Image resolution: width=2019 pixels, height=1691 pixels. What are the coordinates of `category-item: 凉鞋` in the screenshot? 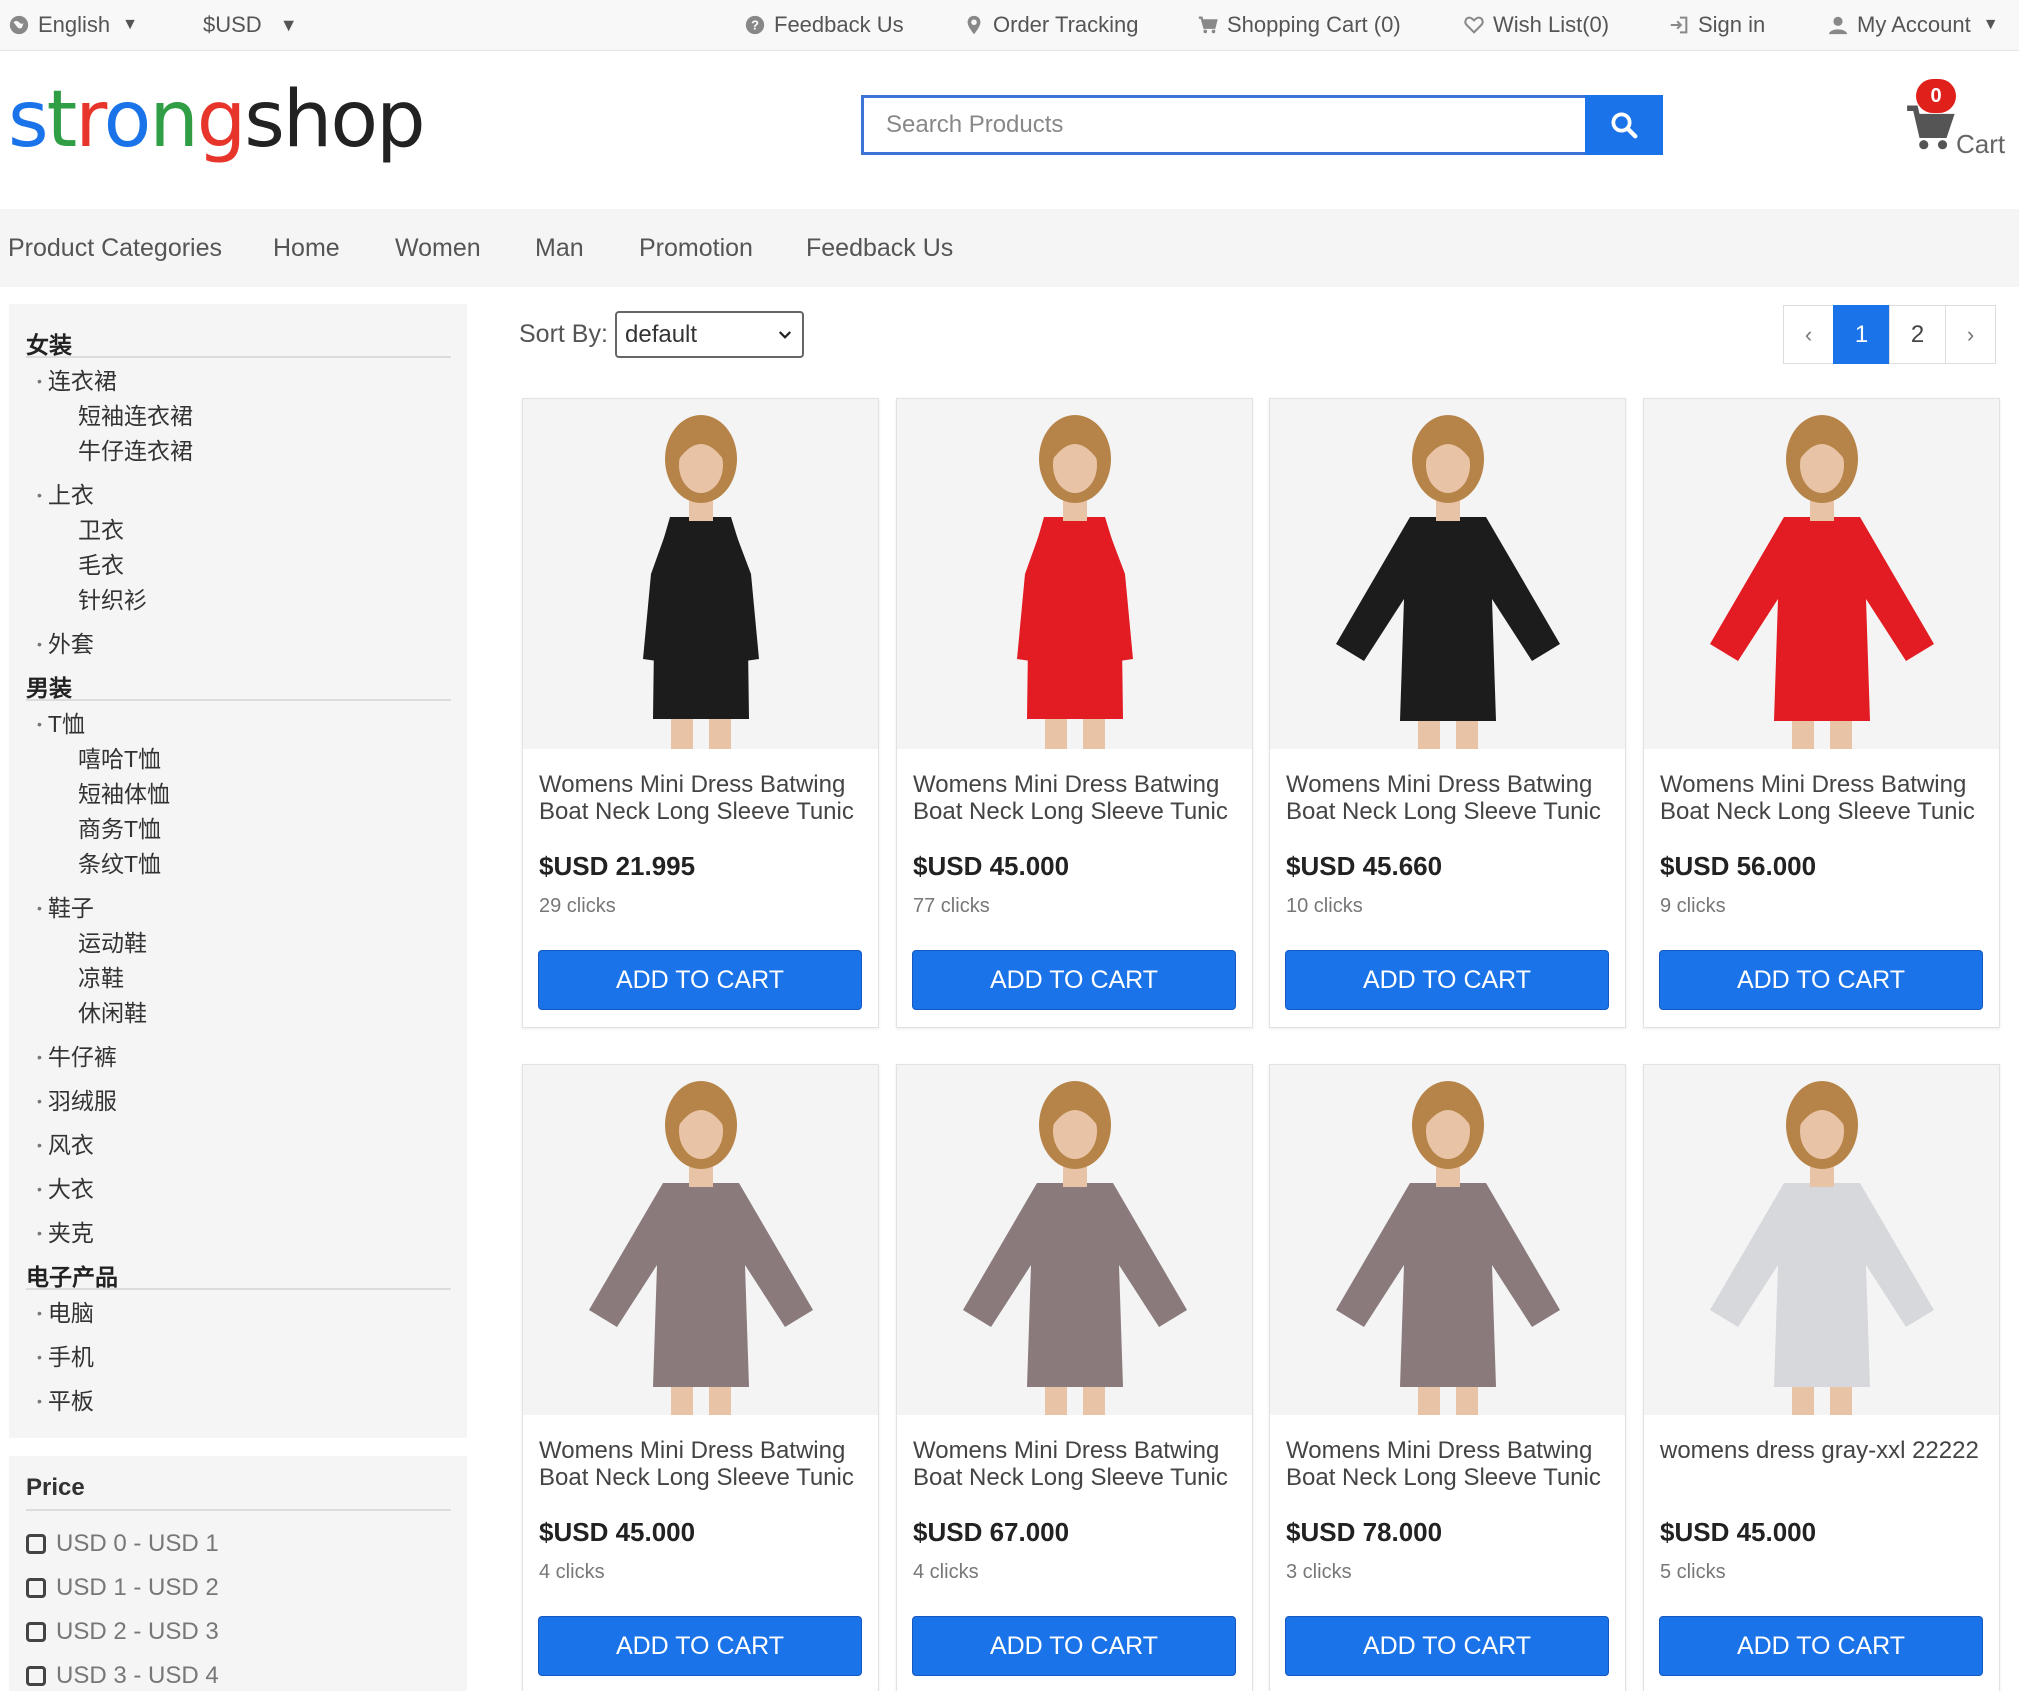 It's located at (101, 976).